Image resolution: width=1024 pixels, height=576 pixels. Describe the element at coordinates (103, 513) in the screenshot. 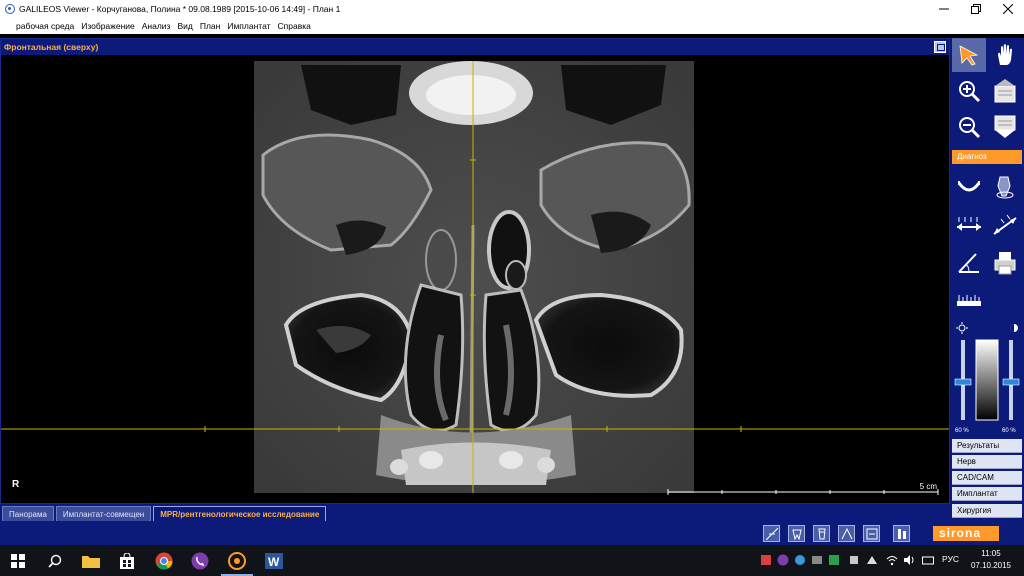

I see `tab-implant-aligned: Имплантат-совмещен` at that location.